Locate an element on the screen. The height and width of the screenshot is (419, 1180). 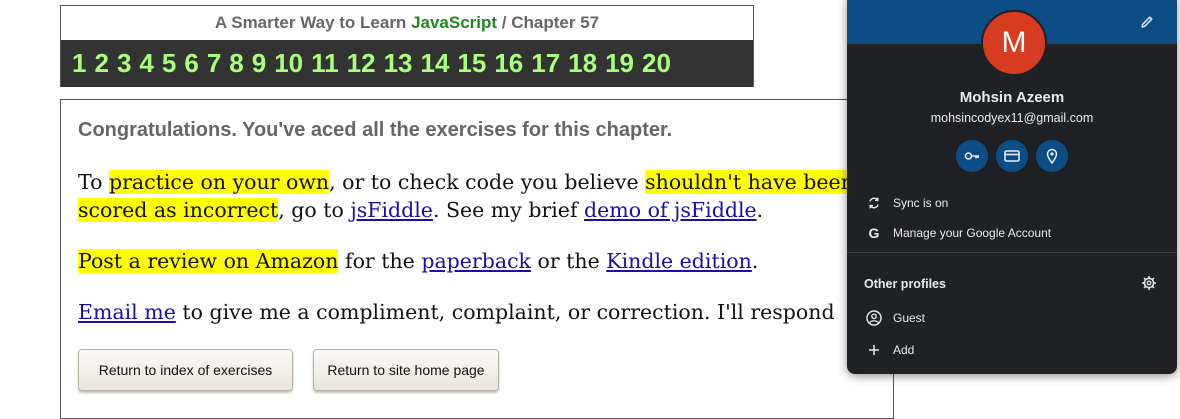
passwords-button is located at coordinates (972, 156).